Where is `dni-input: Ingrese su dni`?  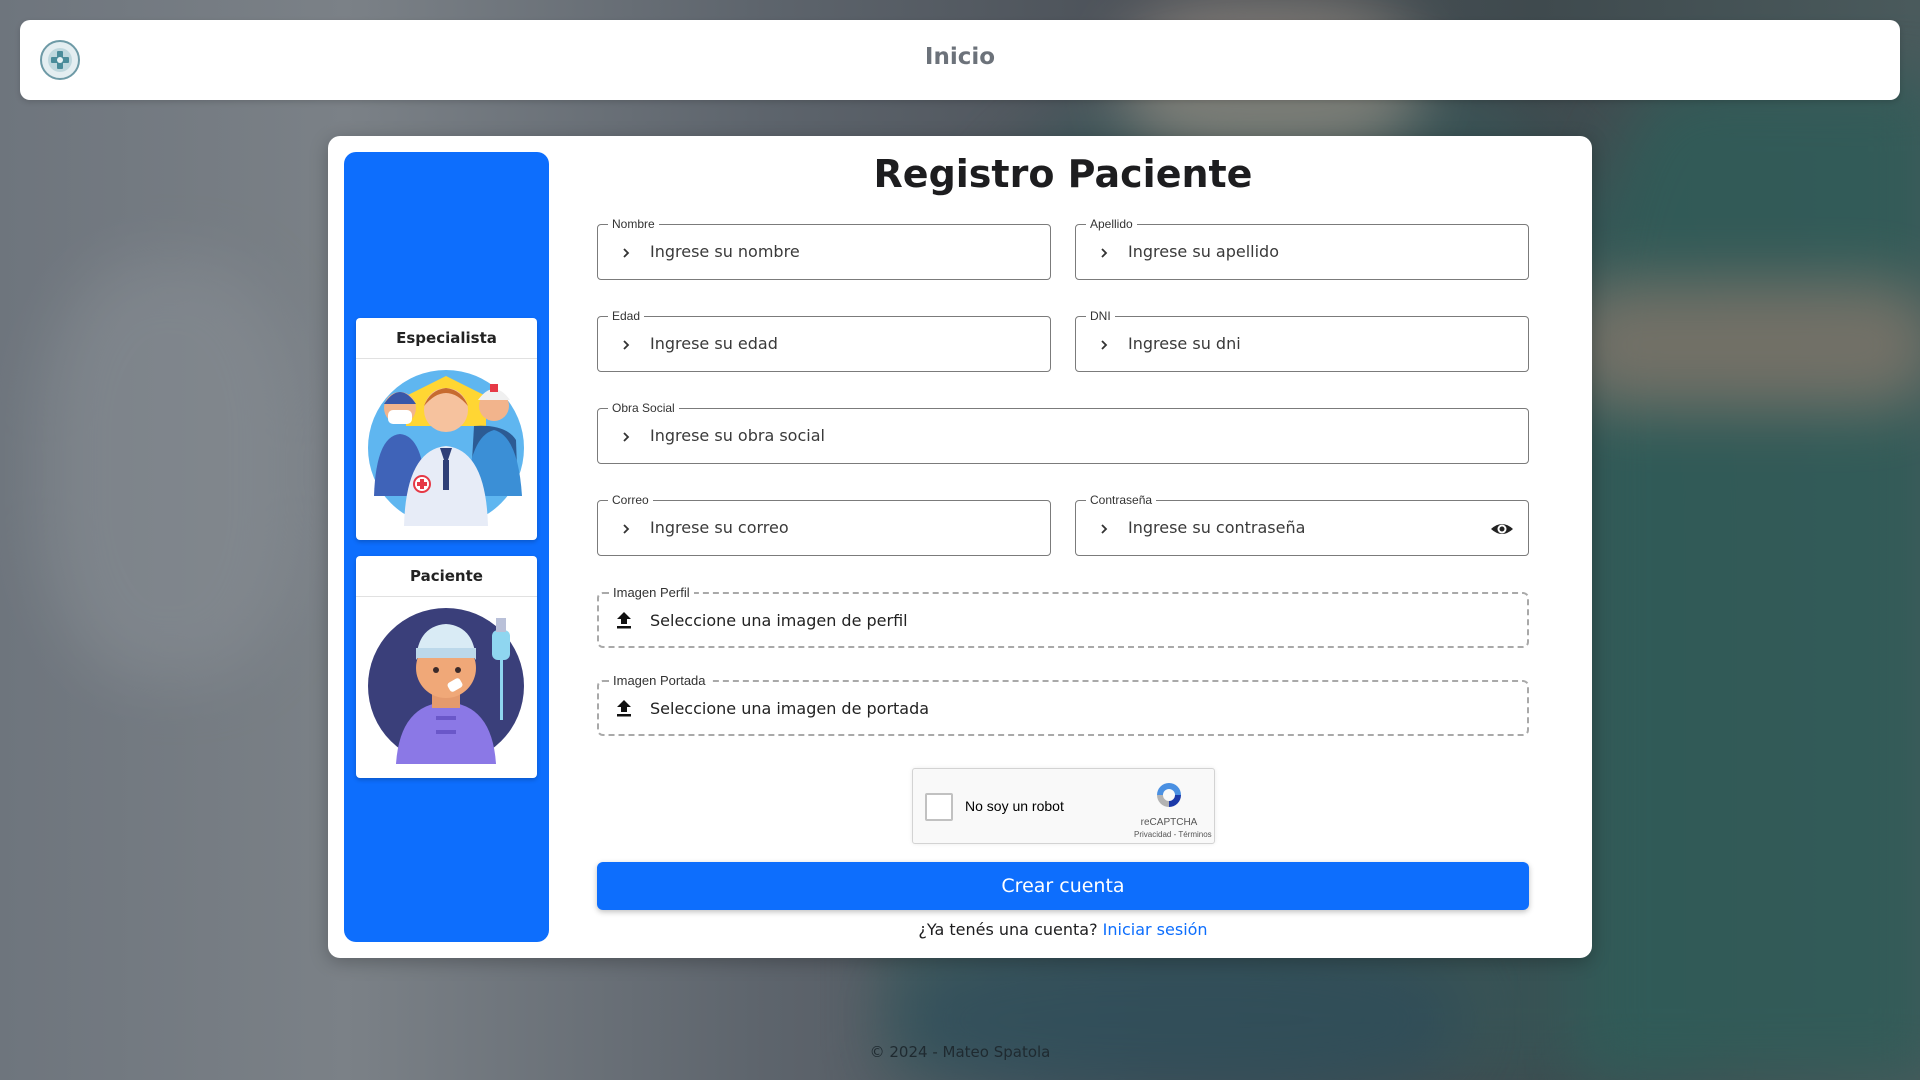
dni-input: Ingrese su dni is located at coordinates (1184, 343).